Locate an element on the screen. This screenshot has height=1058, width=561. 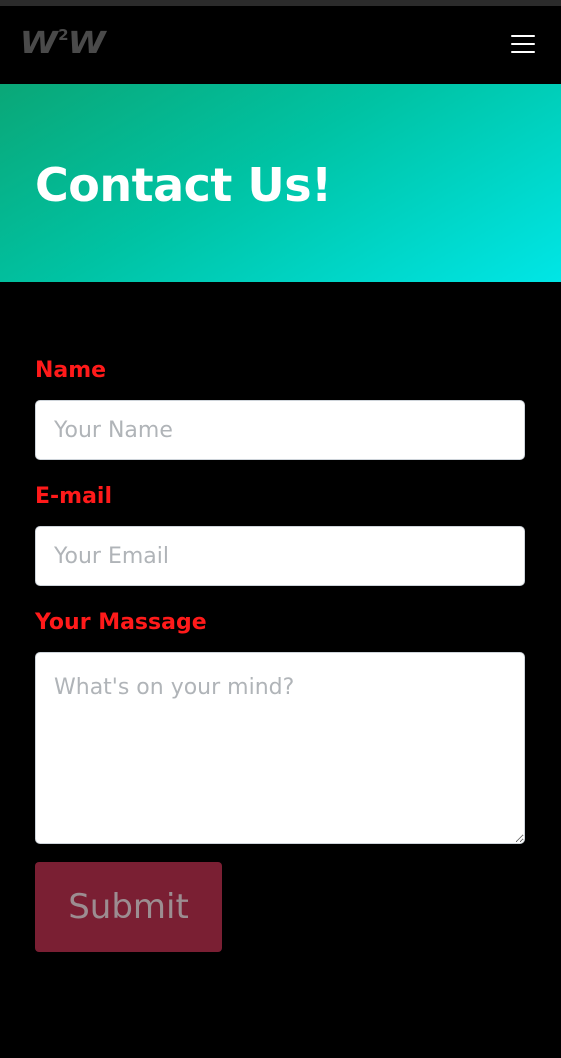
email-label: E-mail is located at coordinates (74, 496).